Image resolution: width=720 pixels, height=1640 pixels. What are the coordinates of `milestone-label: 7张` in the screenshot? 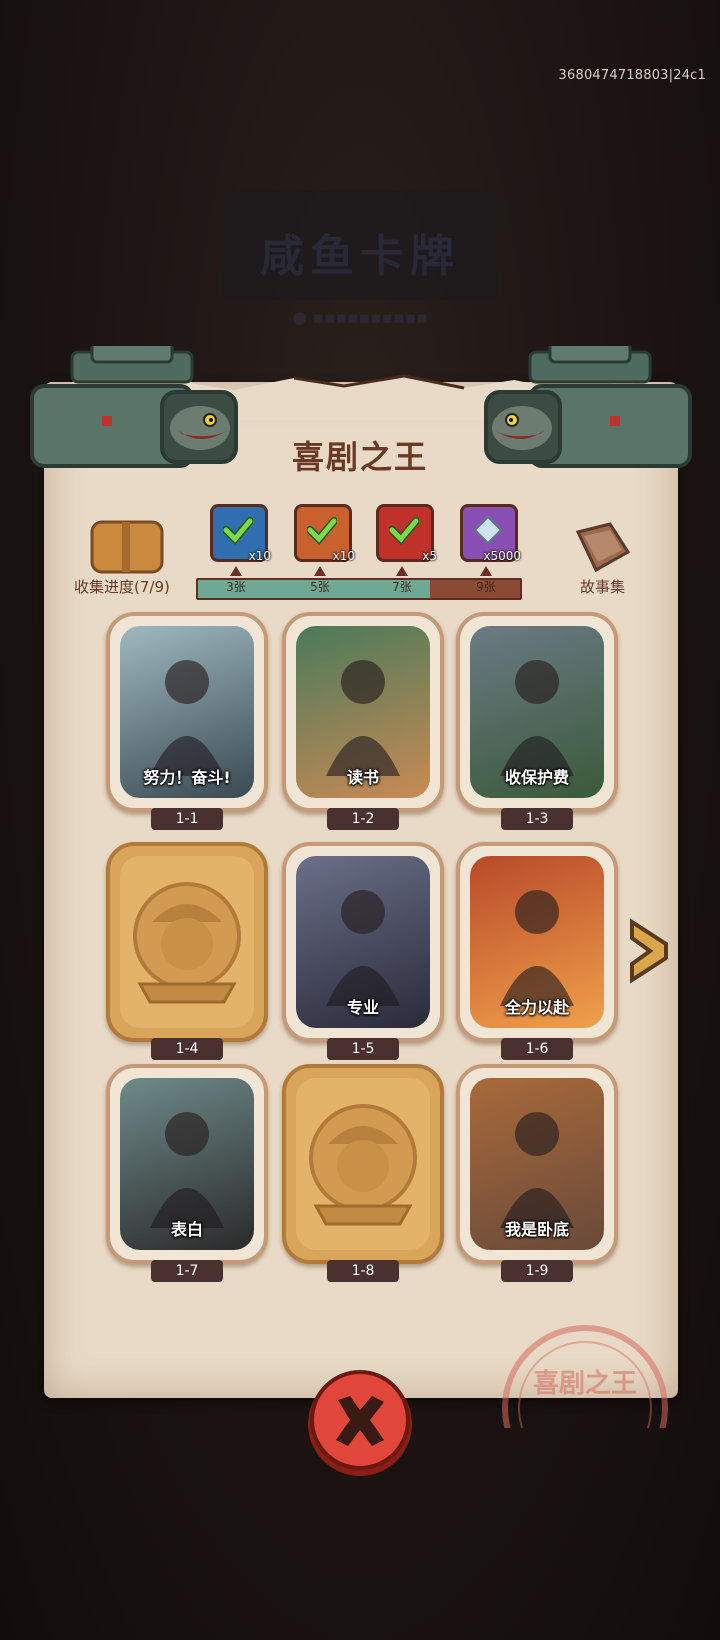 It's located at (402, 587).